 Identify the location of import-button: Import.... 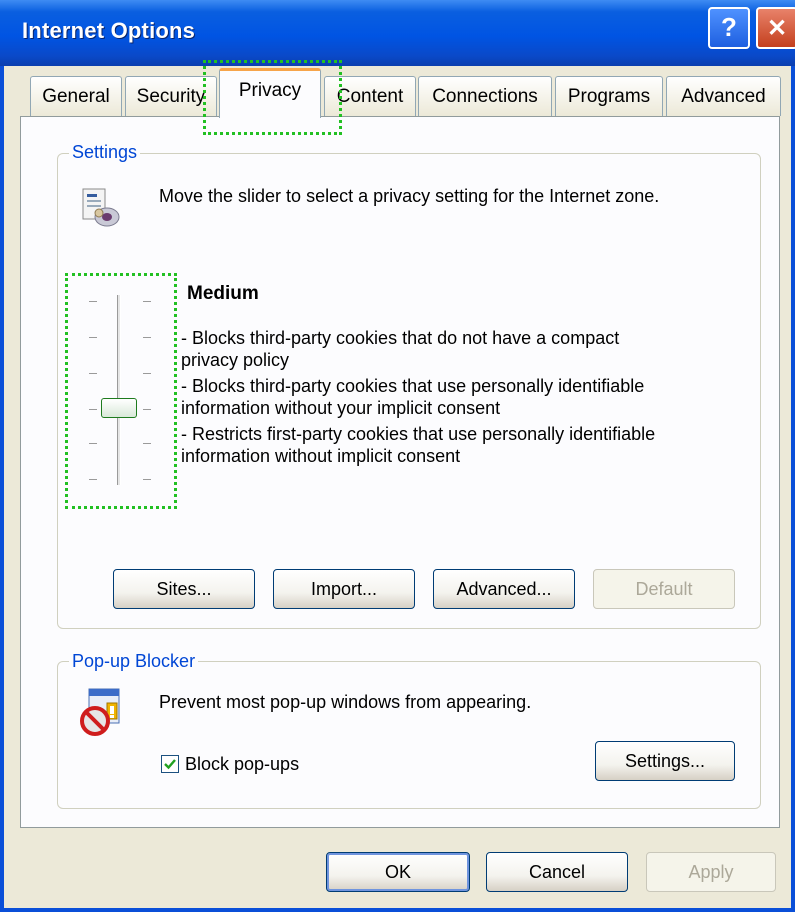
(344, 589).